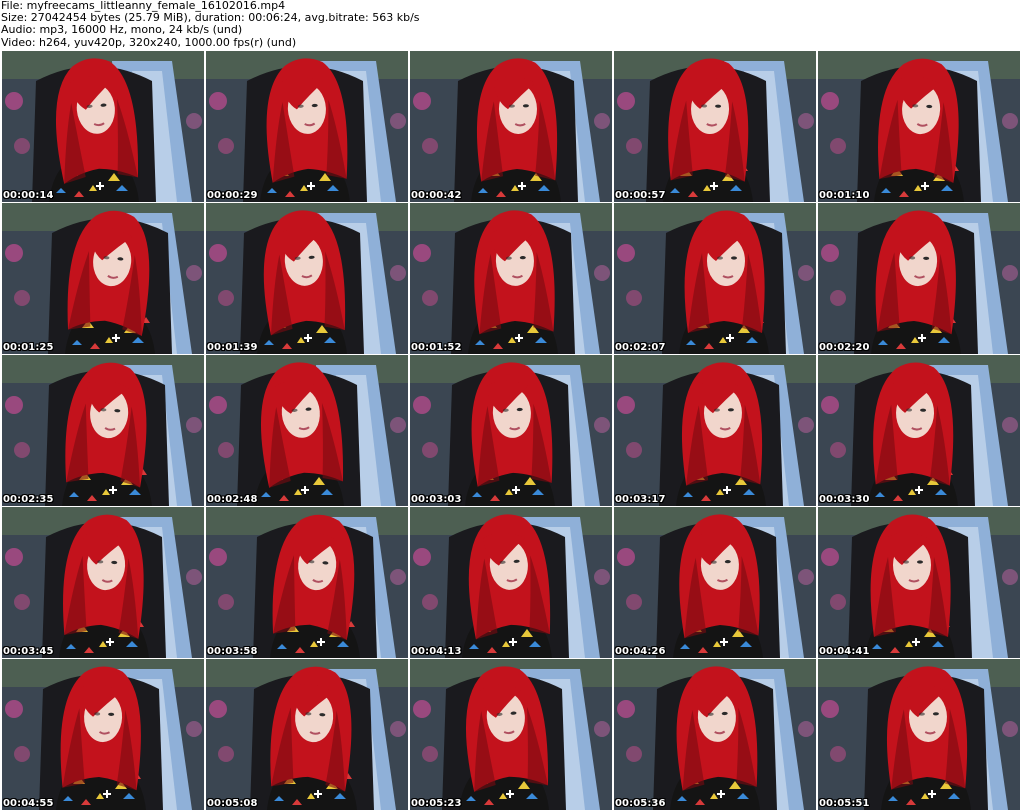 Image resolution: width=1024 pixels, height=811 pixels. I want to click on frame-timestamp: 00:01:10, so click(844, 195).